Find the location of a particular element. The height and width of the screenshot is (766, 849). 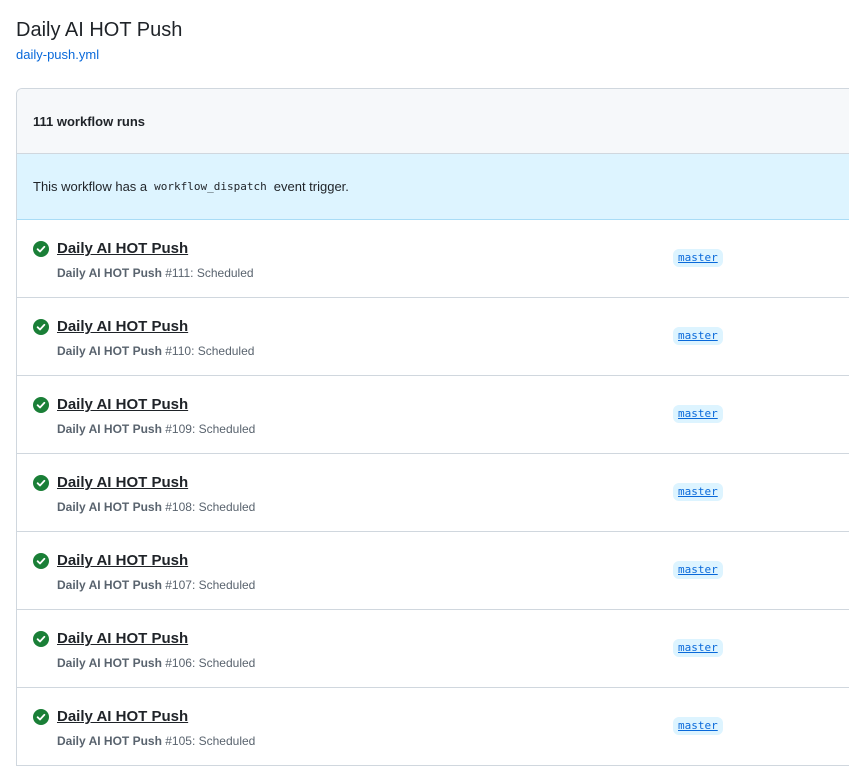

dispatch-banner-code: workflow_dispatch is located at coordinates (210, 186).